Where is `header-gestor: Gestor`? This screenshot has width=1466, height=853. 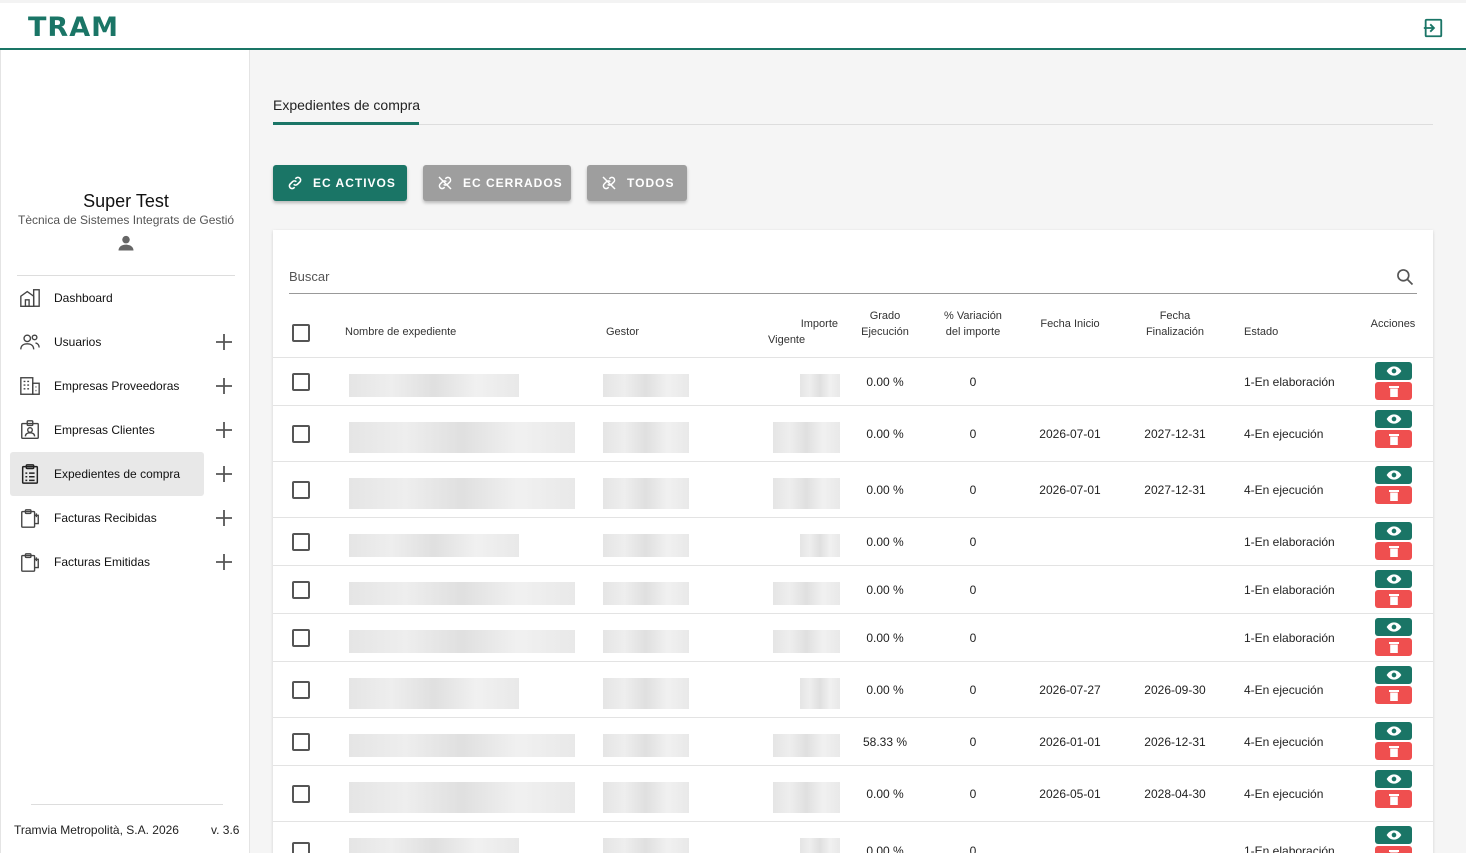 header-gestor: Gestor is located at coordinates (622, 332).